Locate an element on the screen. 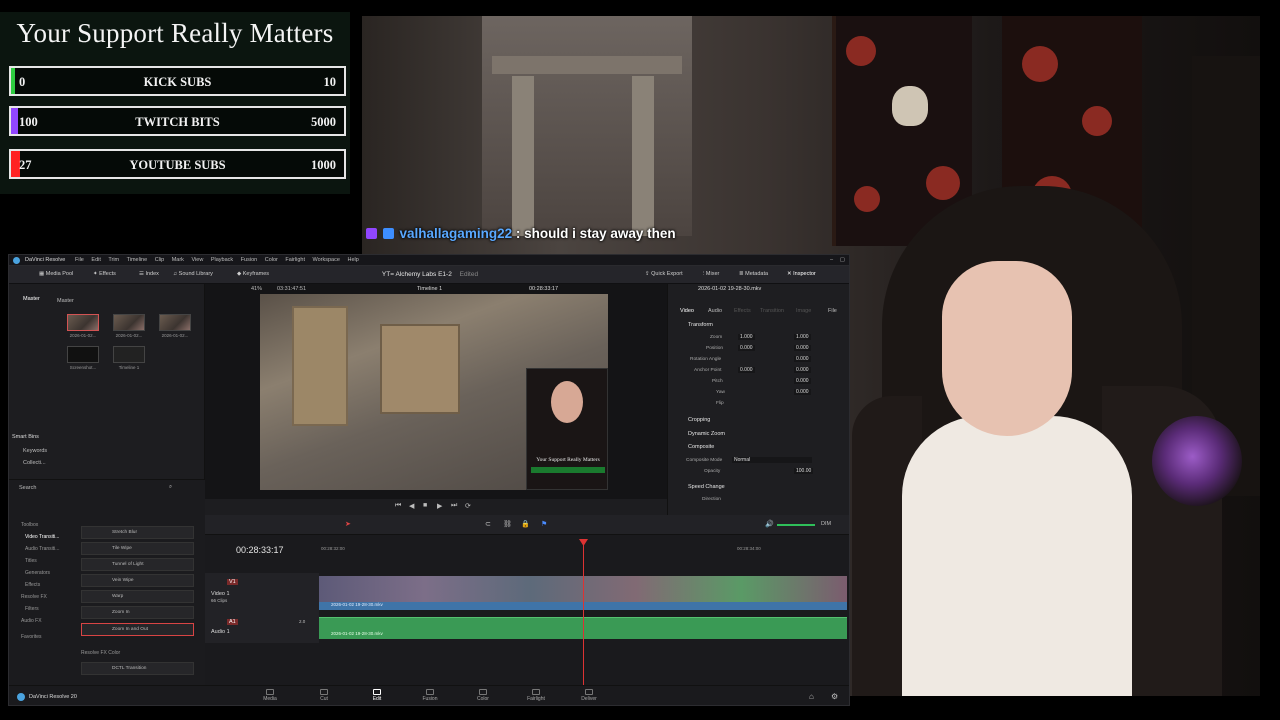  speed-change-section: Speed Change is located at coordinates (706, 487).